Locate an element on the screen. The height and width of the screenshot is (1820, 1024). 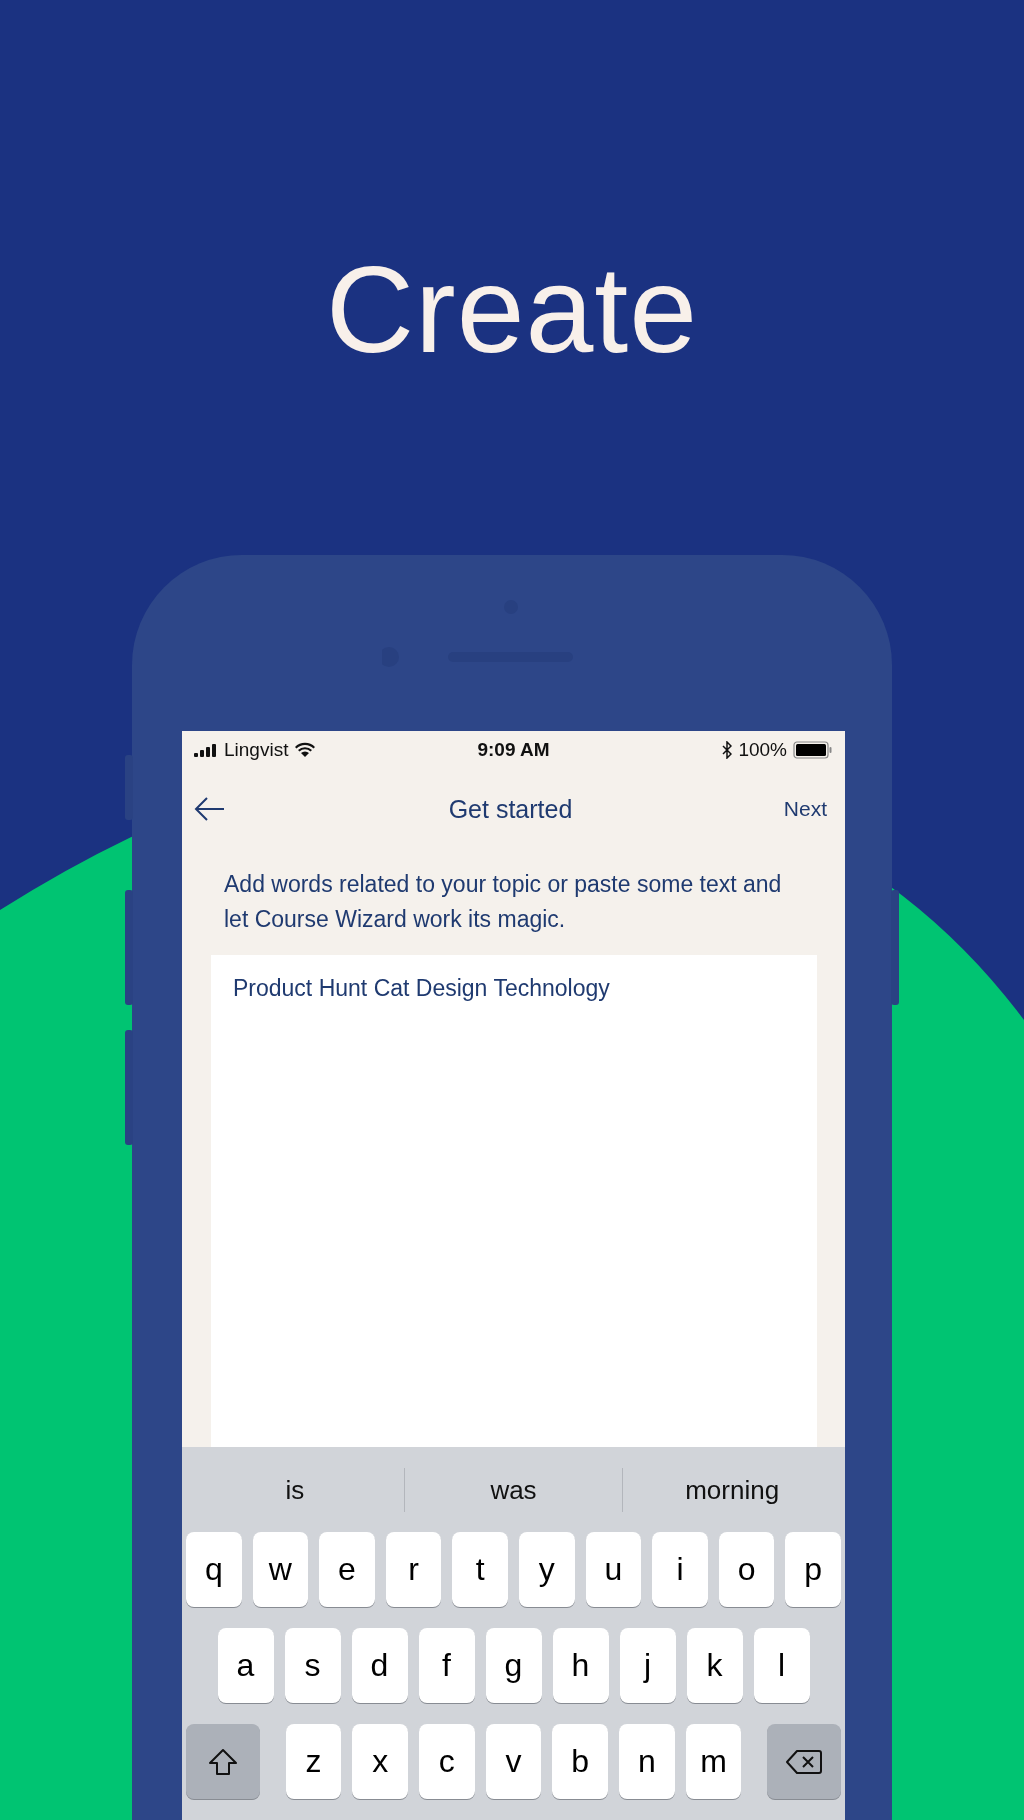
keyboard-key: n is located at coordinates (647, 1761).